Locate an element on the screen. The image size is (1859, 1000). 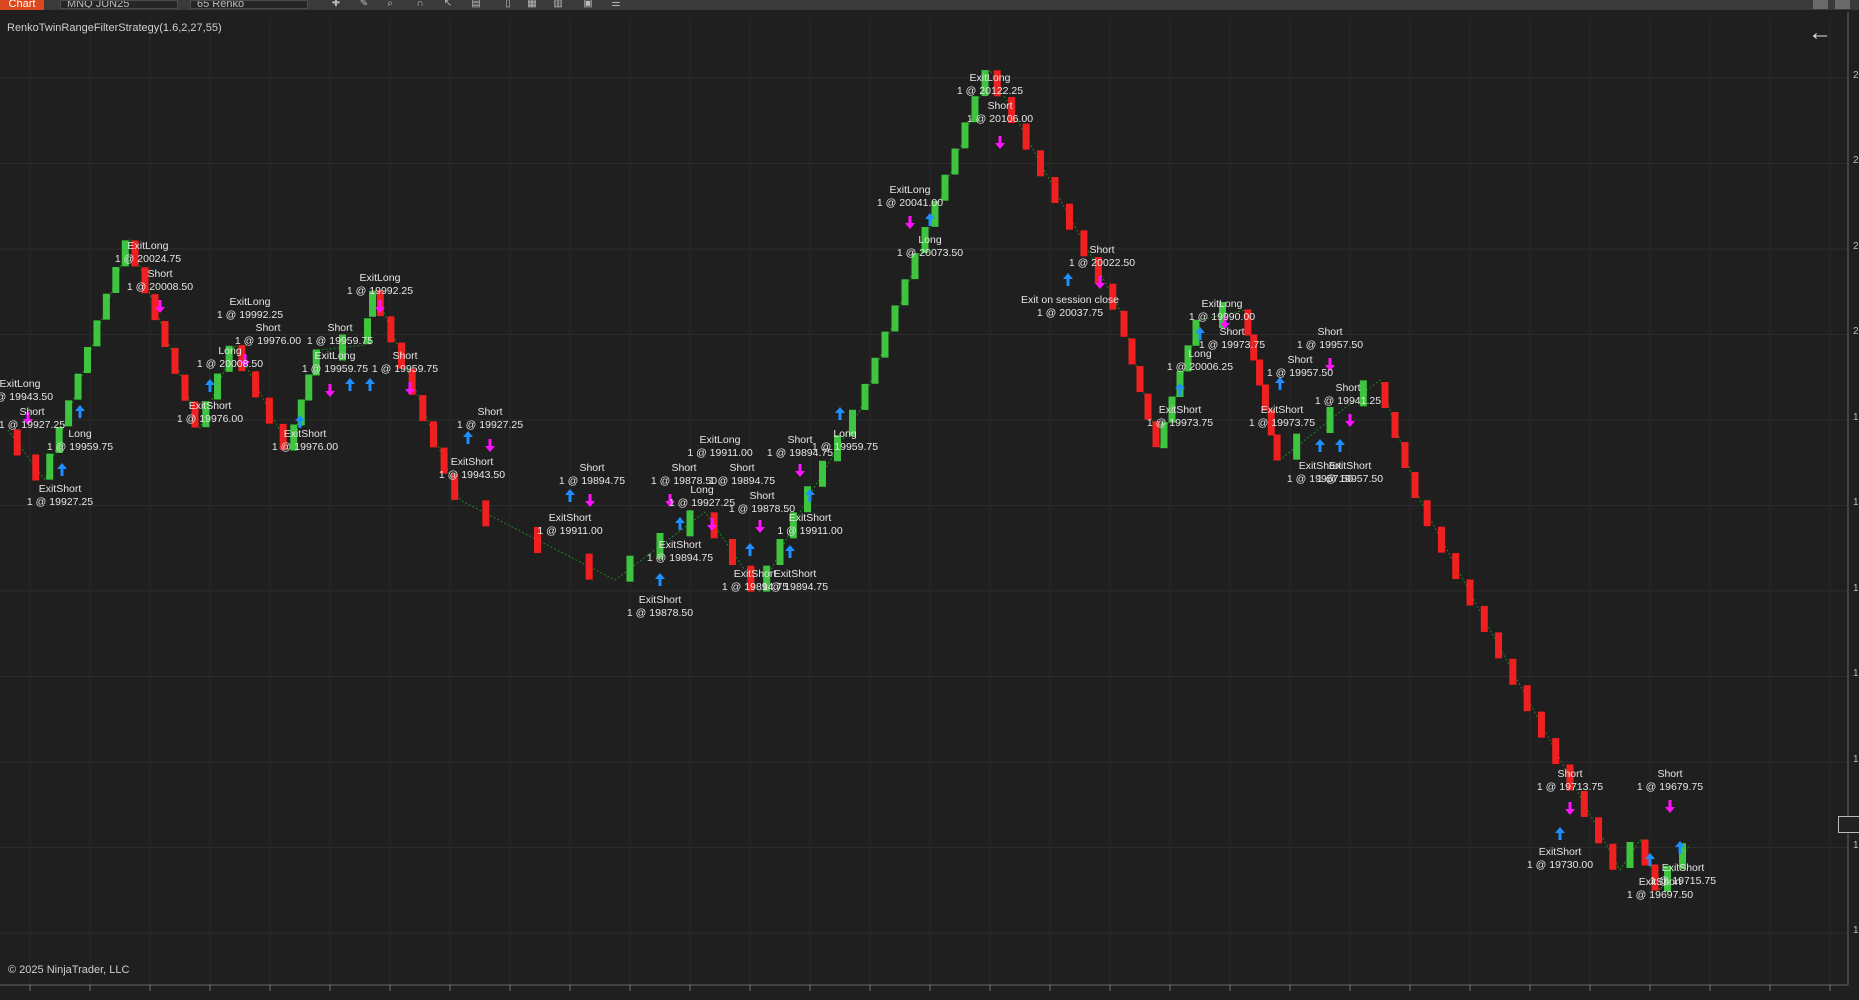
trade-label: ExitShort 1 @ 19943.50 is located at coordinates (472, 468).